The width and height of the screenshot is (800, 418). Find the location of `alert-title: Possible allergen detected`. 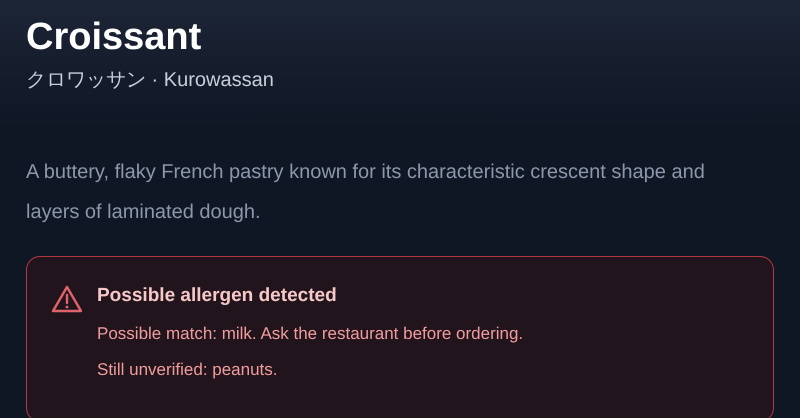

alert-title: Possible allergen detected is located at coordinates (217, 296).